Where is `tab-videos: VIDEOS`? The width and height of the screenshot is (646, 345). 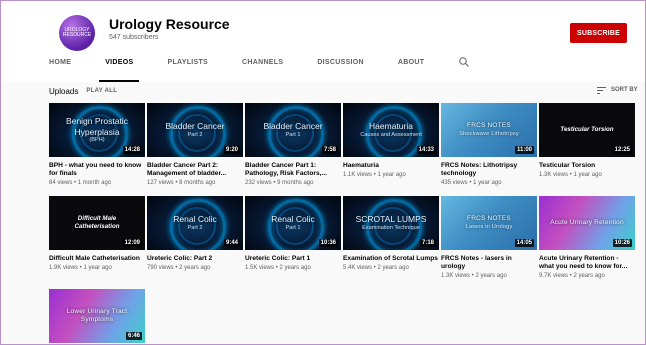
tab-videos: VIDEOS is located at coordinates (119, 69).